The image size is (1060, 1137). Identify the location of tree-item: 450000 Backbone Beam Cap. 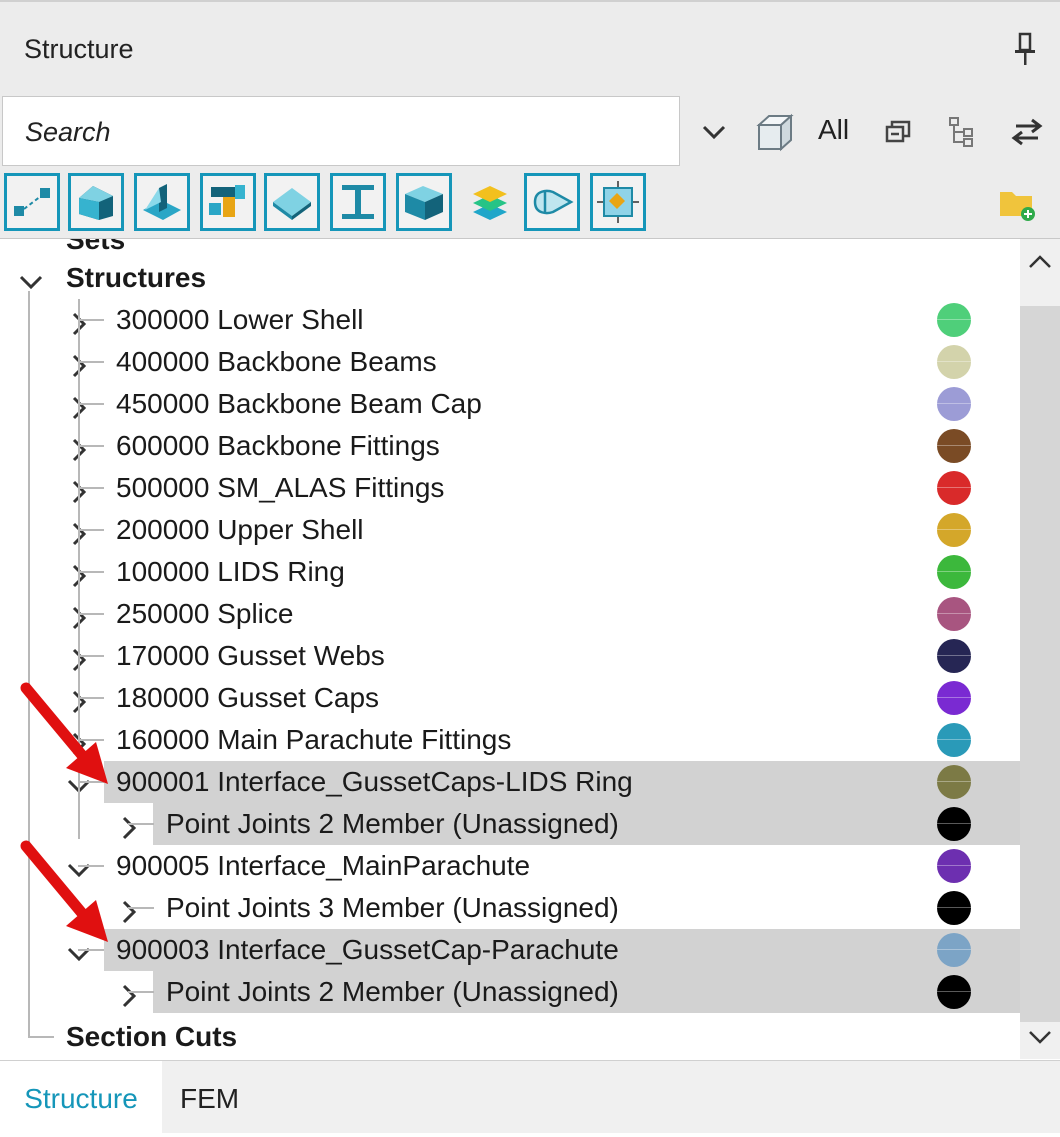
(510, 404).